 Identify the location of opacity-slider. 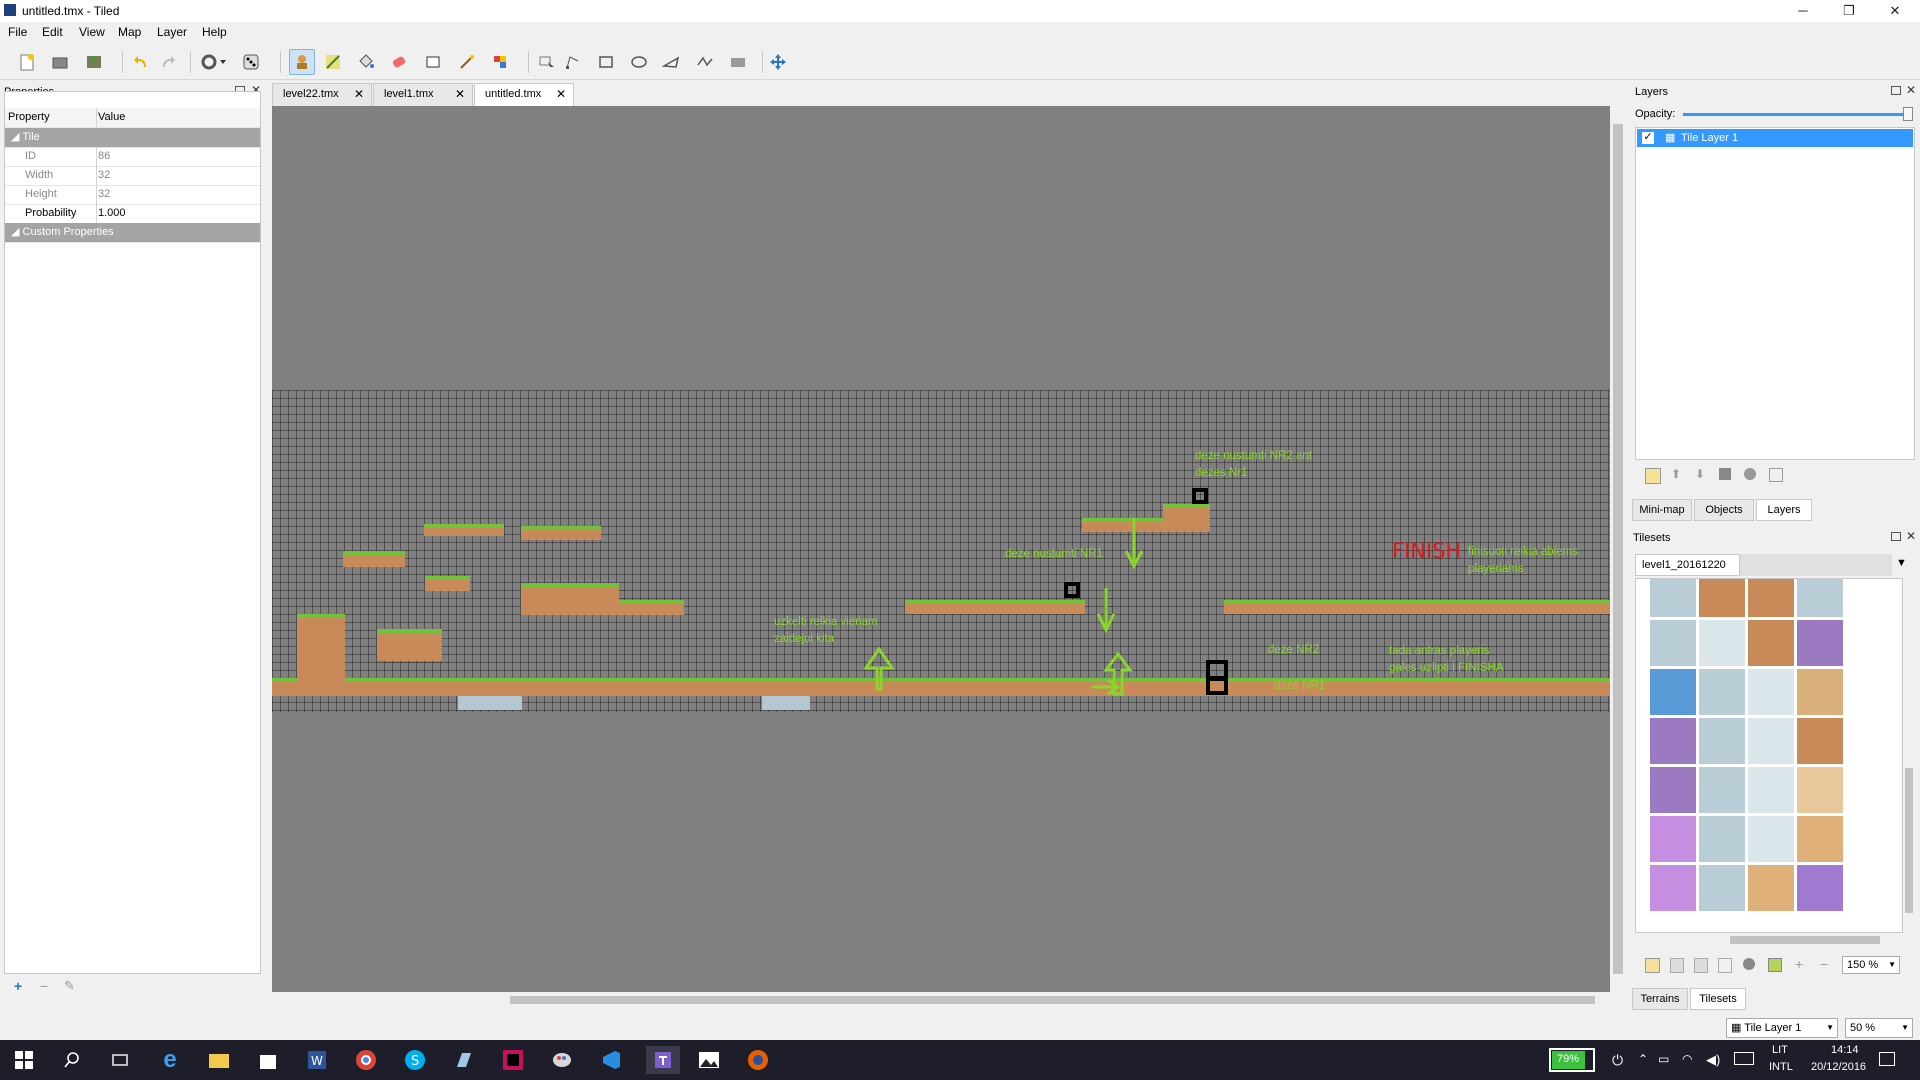
(1798, 114).